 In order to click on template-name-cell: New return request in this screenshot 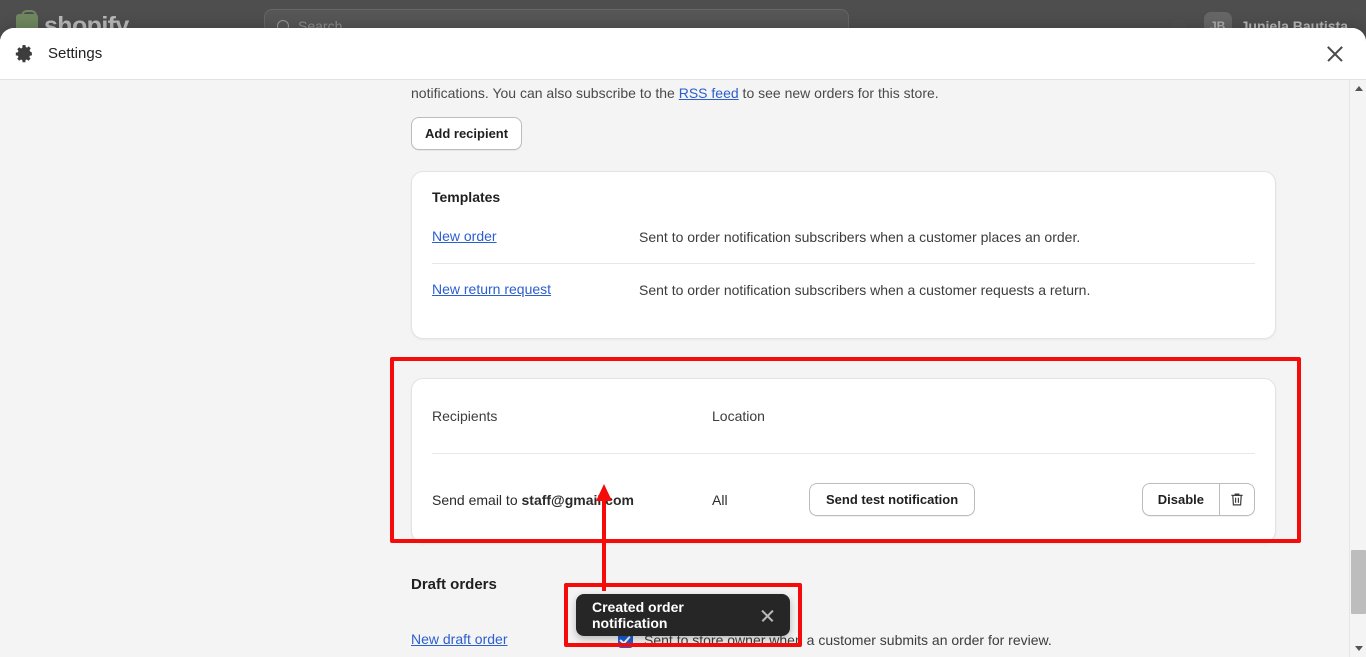, I will do `click(535, 290)`.